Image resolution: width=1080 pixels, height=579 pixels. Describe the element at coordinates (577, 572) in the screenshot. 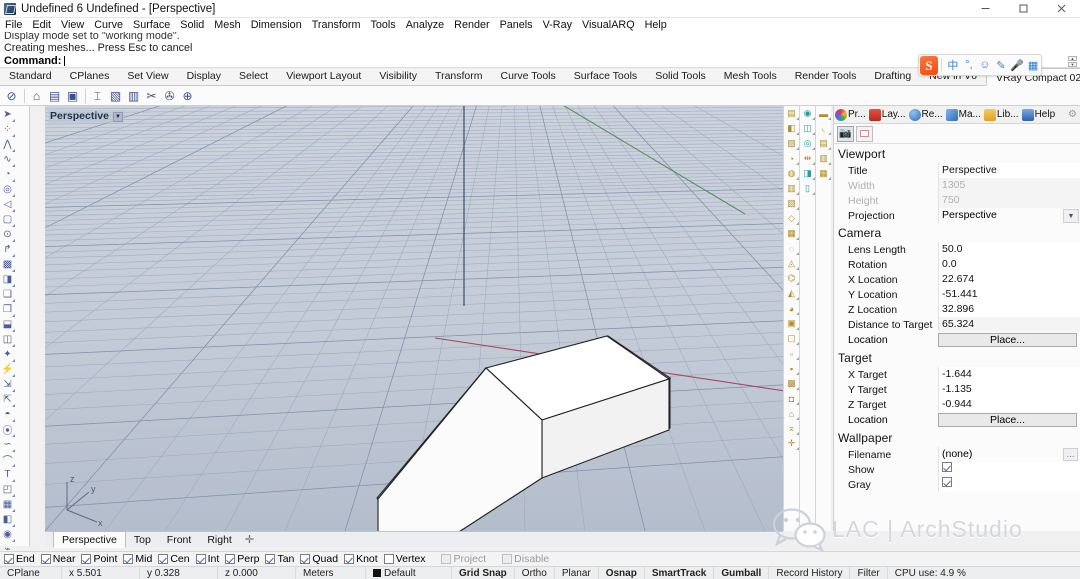

I see `status-toggle-planar: Planar` at that location.